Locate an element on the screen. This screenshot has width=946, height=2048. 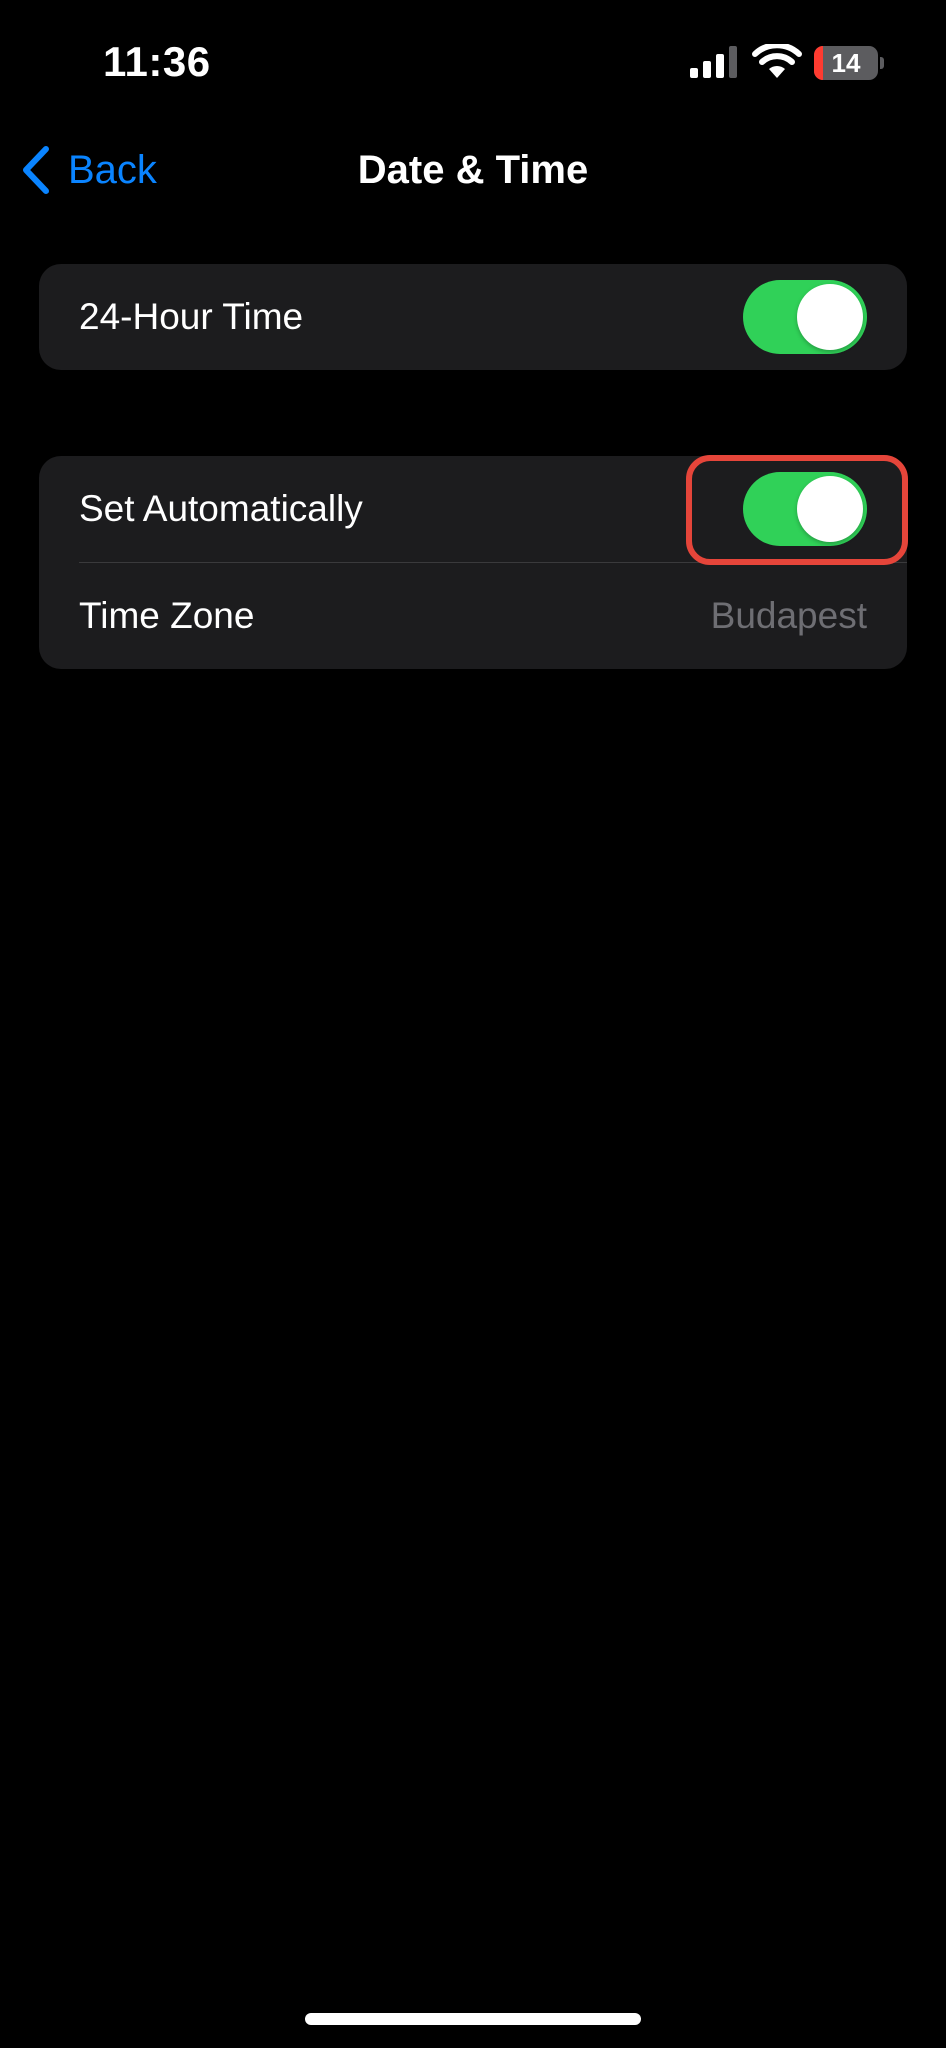
row-time-zone: Time Zone Budapest is located at coordinates (473, 616).